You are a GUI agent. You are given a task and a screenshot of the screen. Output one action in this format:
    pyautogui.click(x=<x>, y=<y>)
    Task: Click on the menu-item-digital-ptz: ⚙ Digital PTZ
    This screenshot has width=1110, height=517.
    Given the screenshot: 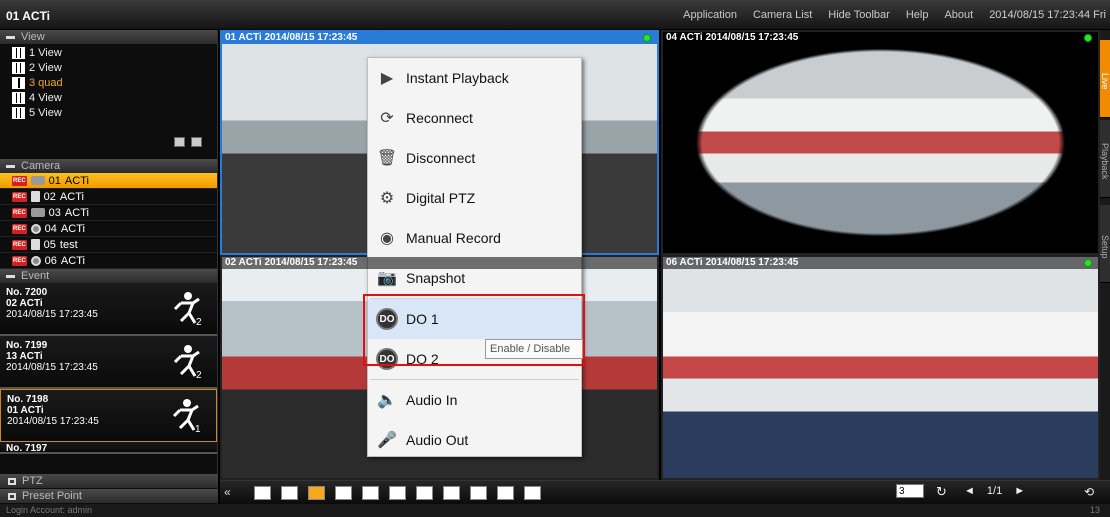 What is the action you would take?
    pyautogui.click(x=474, y=198)
    